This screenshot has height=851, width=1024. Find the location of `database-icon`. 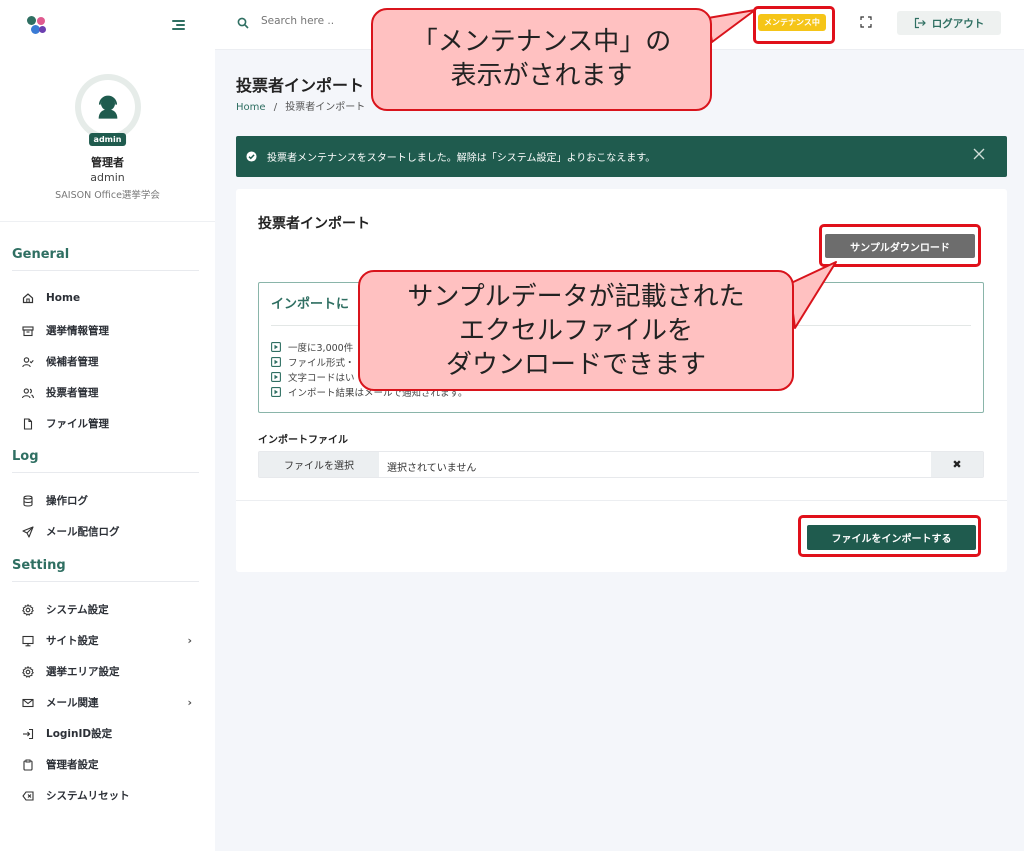

database-icon is located at coordinates (28, 500).